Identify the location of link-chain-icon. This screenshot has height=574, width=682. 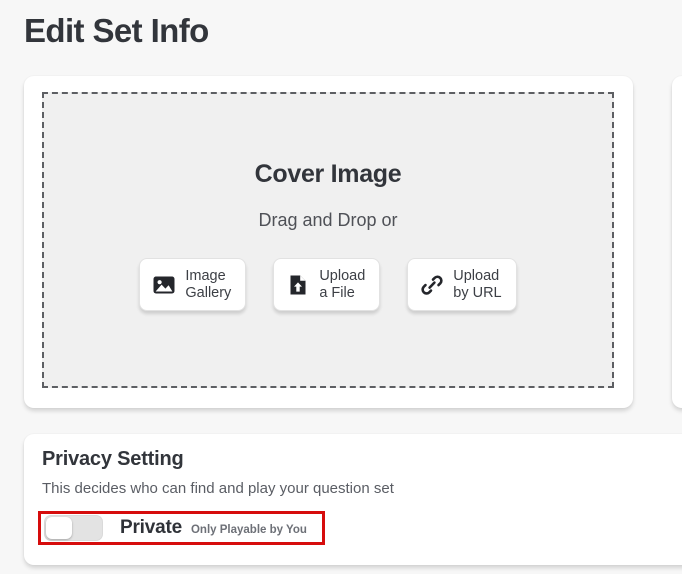
(432, 284).